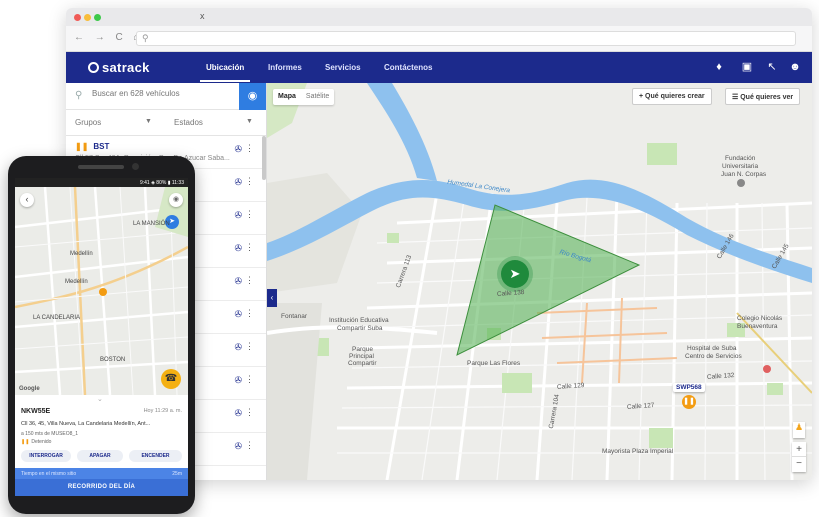 The height and width of the screenshot is (517, 819). What do you see at coordinates (466, 38) in the screenshot?
I see `url-field: ⚲` at bounding box center [466, 38].